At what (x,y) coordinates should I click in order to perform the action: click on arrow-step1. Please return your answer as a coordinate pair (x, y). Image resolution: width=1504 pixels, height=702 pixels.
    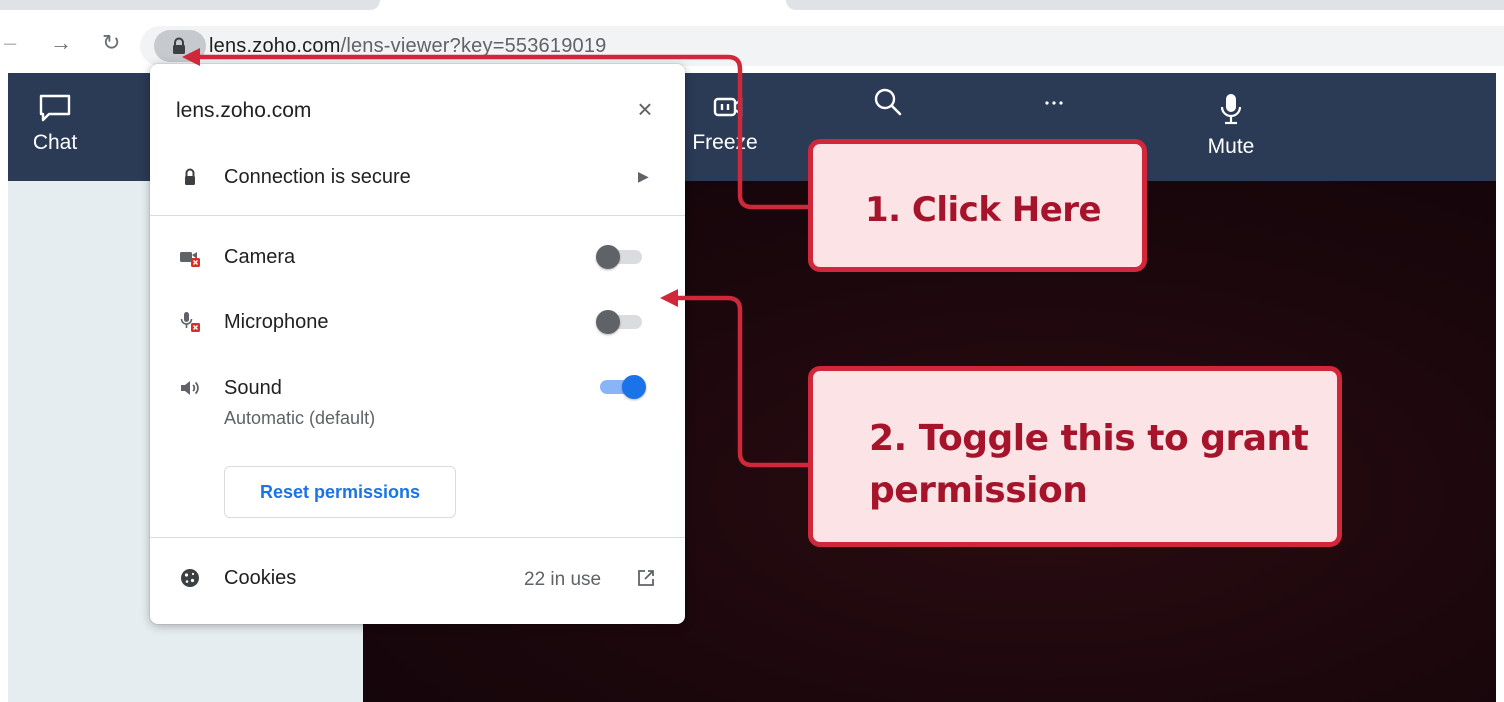
    Looking at the image, I should click on (504, 132).